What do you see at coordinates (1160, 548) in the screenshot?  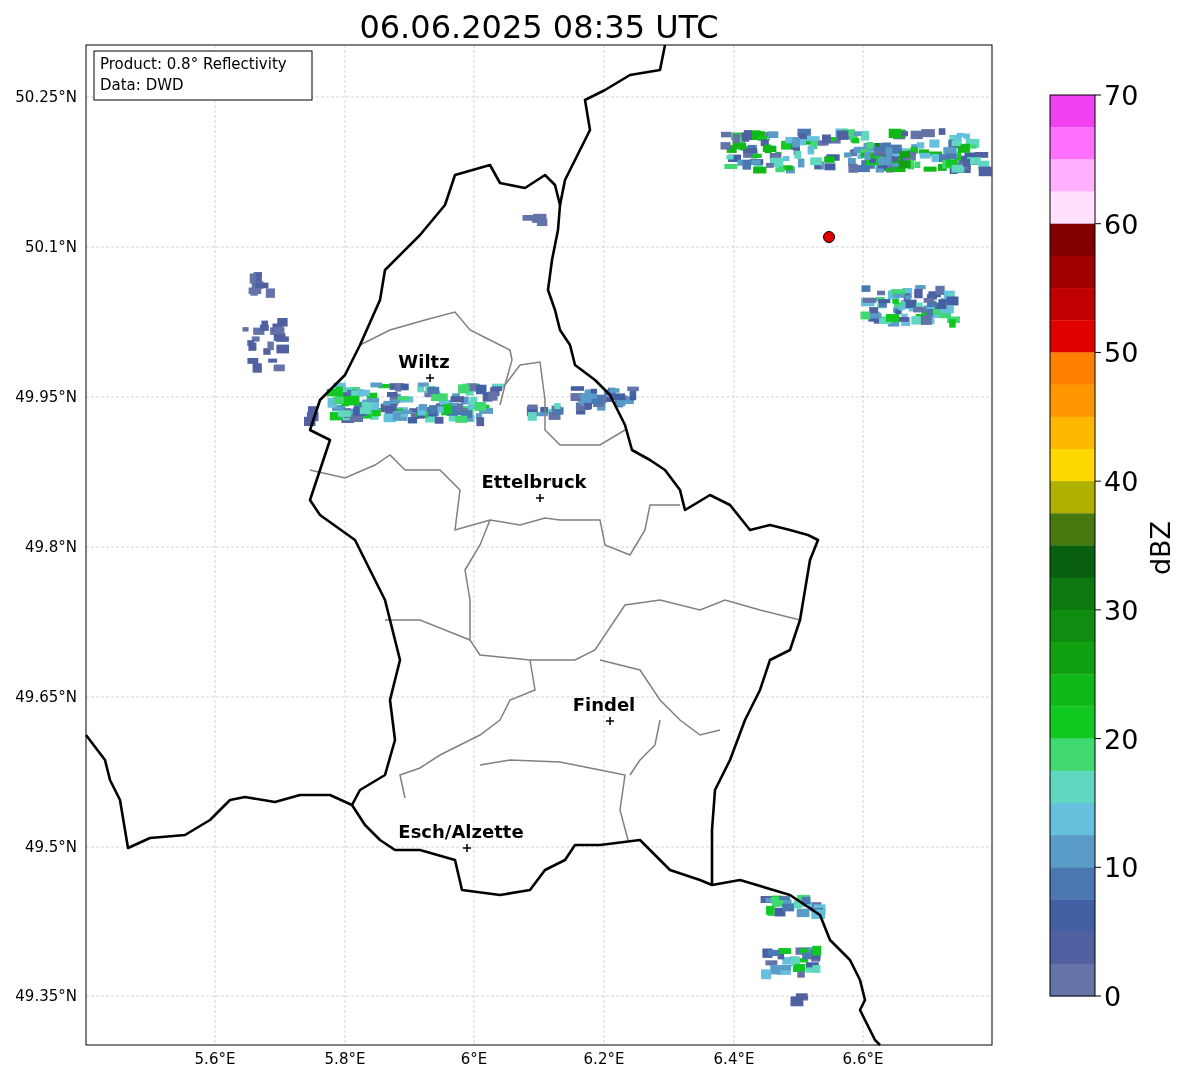 I see `colorbar-label: dBZ` at bounding box center [1160, 548].